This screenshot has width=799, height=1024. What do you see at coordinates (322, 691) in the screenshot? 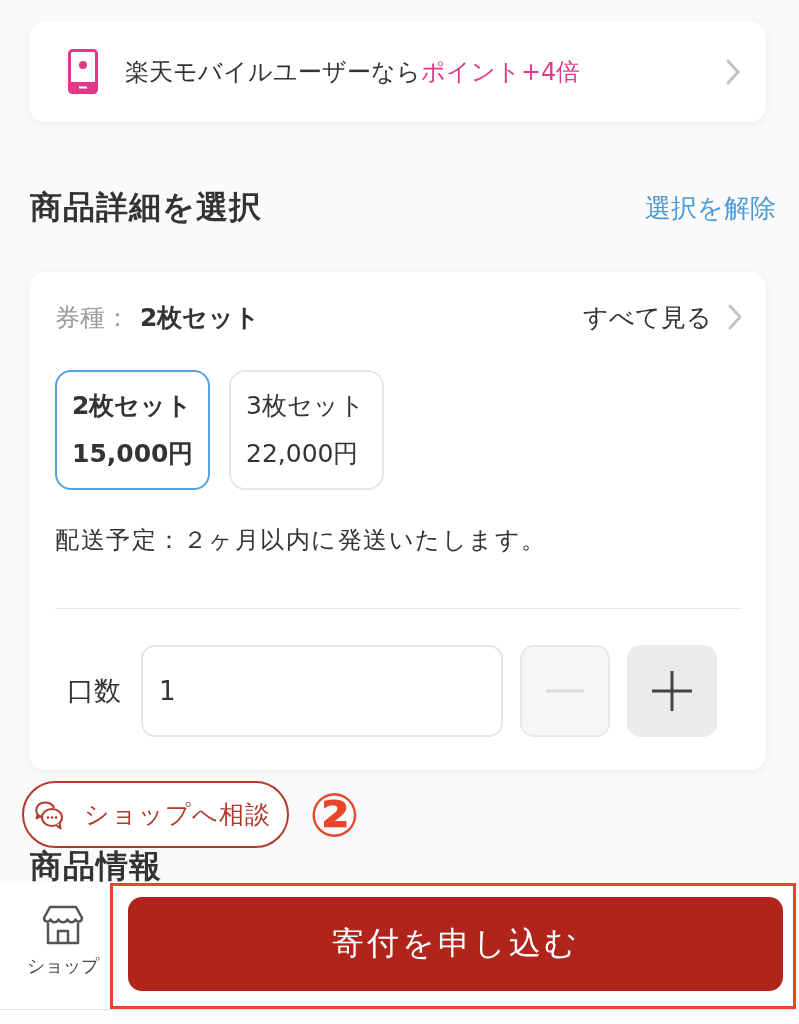
I see `quantity-field: 1` at bounding box center [322, 691].